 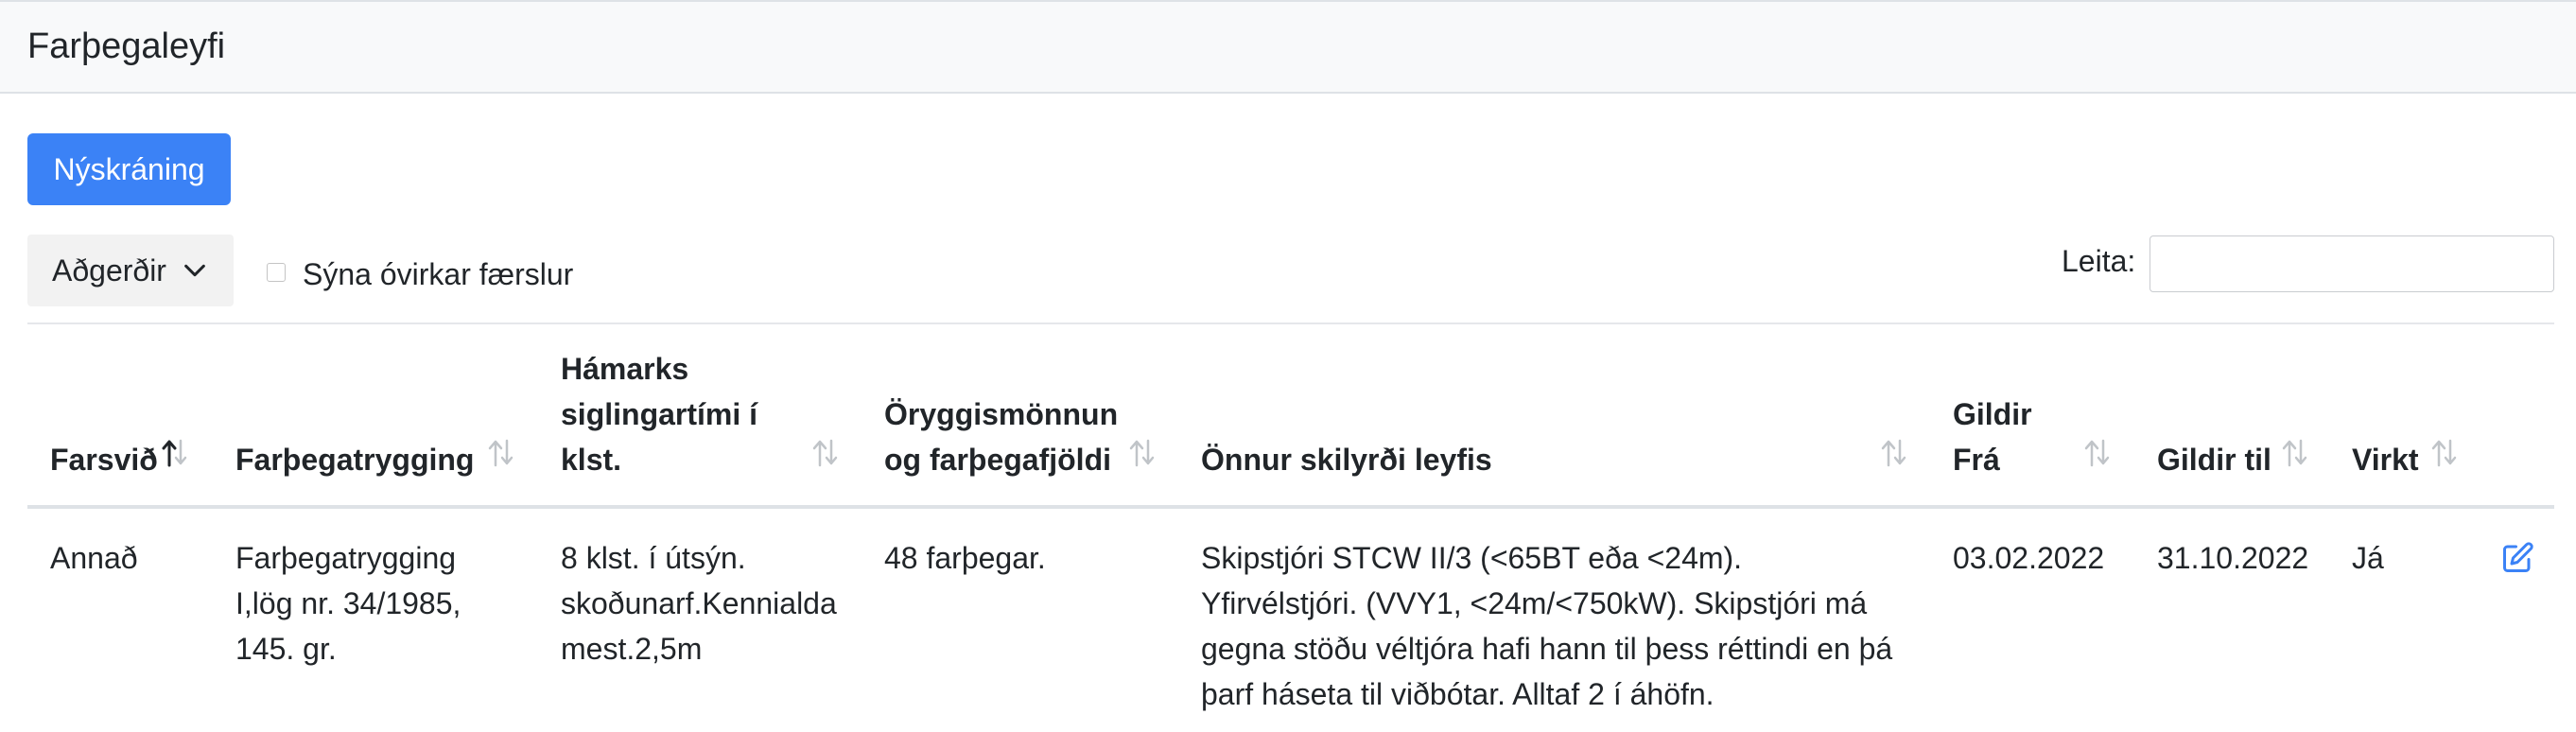 I want to click on column-header-virkt: Virkt, so click(x=2385, y=459).